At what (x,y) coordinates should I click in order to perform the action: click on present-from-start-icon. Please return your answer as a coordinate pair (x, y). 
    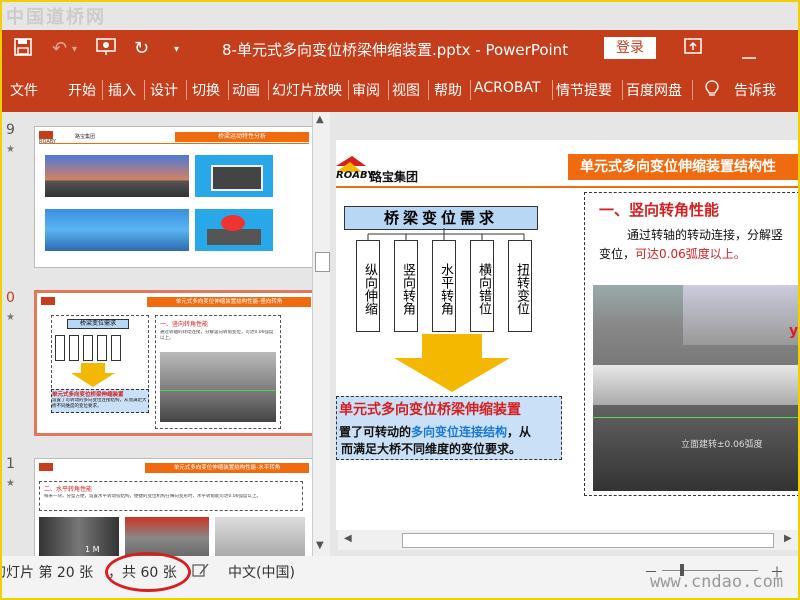
    Looking at the image, I should click on (106, 49).